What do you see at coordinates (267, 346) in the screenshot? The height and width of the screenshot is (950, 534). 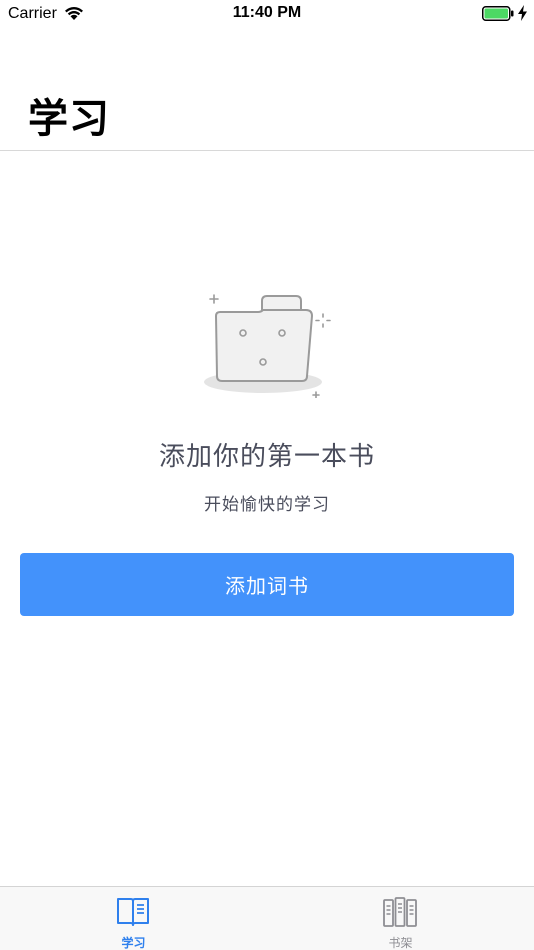 I see `empty-folder-icon` at bounding box center [267, 346].